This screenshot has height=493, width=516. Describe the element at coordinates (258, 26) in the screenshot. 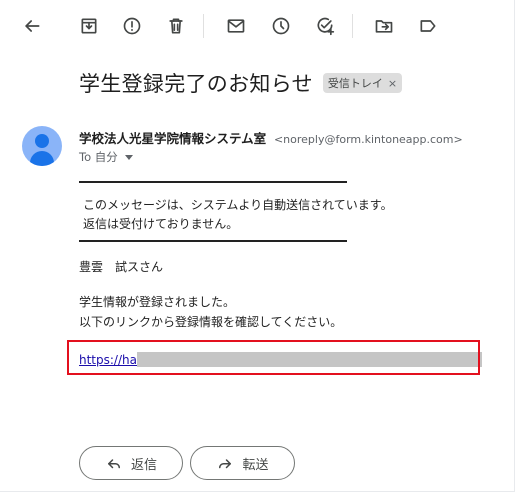

I see `message-toolbar` at that location.